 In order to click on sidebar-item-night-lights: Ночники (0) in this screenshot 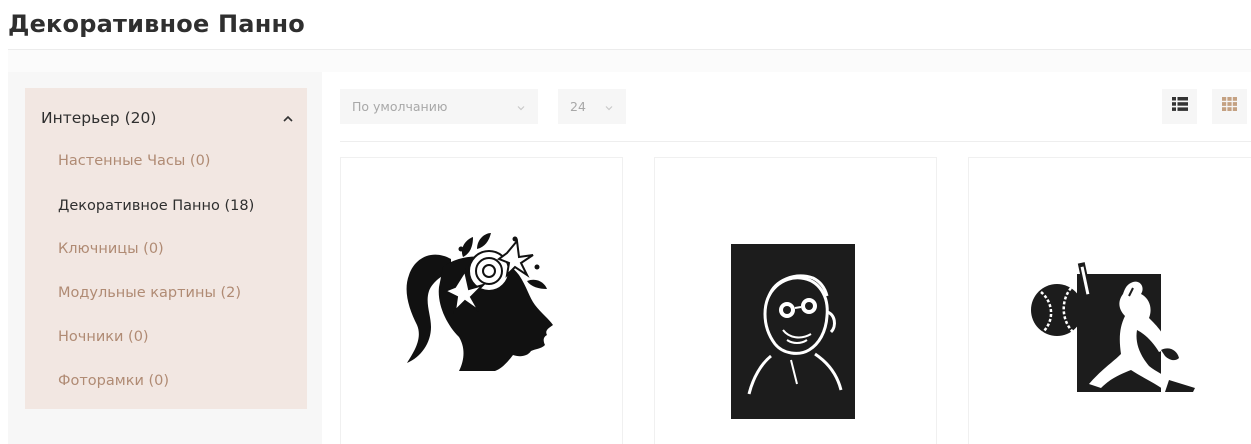, I will do `click(103, 337)`.